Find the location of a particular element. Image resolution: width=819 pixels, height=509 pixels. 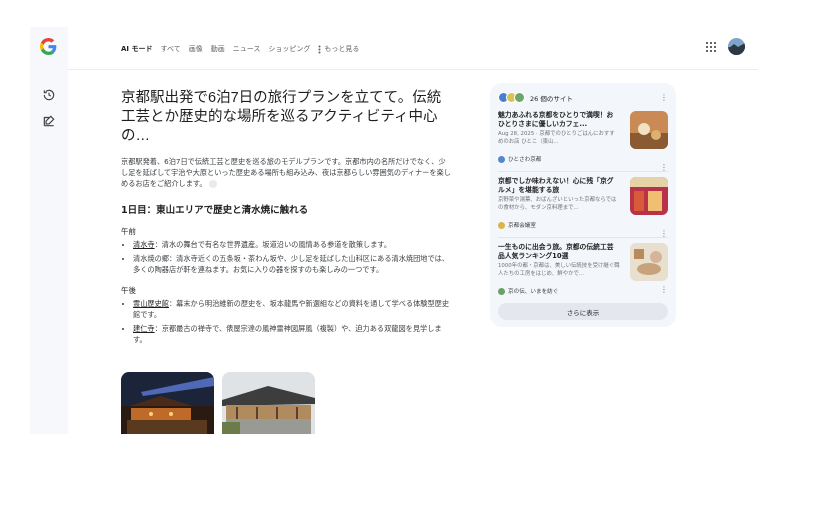

sources-count: 26 個のサイト is located at coordinates (551, 98).